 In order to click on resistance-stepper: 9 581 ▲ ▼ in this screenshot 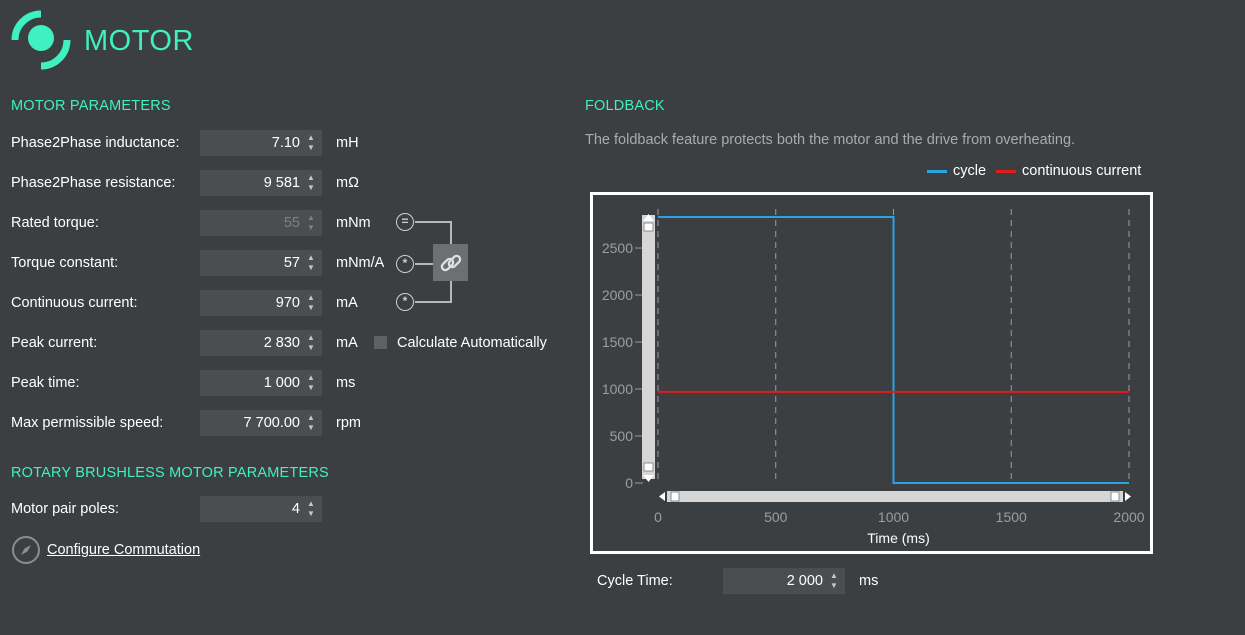, I will do `click(261, 183)`.